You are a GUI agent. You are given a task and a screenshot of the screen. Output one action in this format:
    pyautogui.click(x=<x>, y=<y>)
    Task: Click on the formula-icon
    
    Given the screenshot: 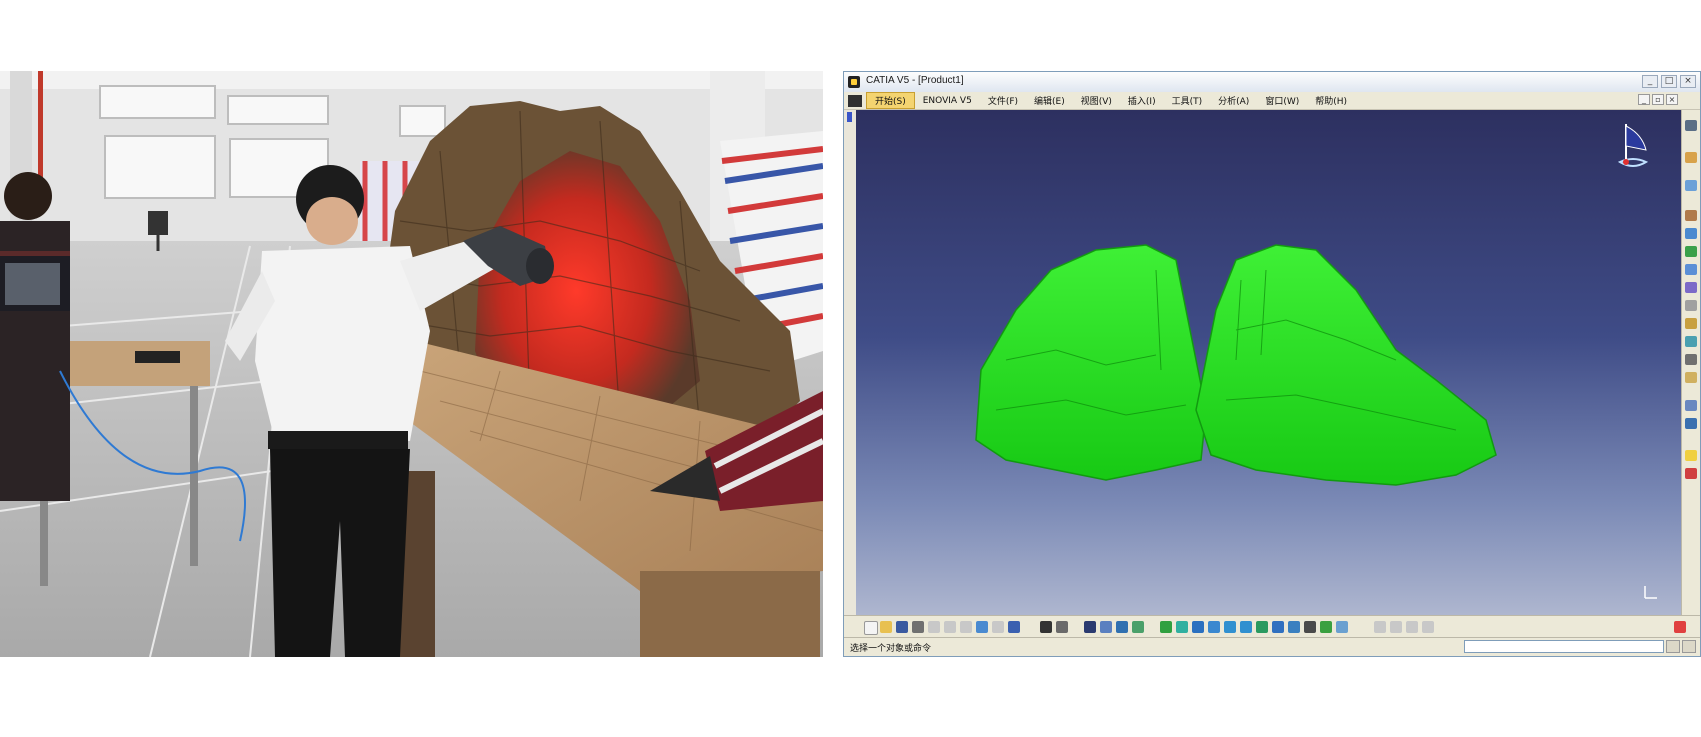 What is the action you would take?
    pyautogui.click(x=1046, y=627)
    